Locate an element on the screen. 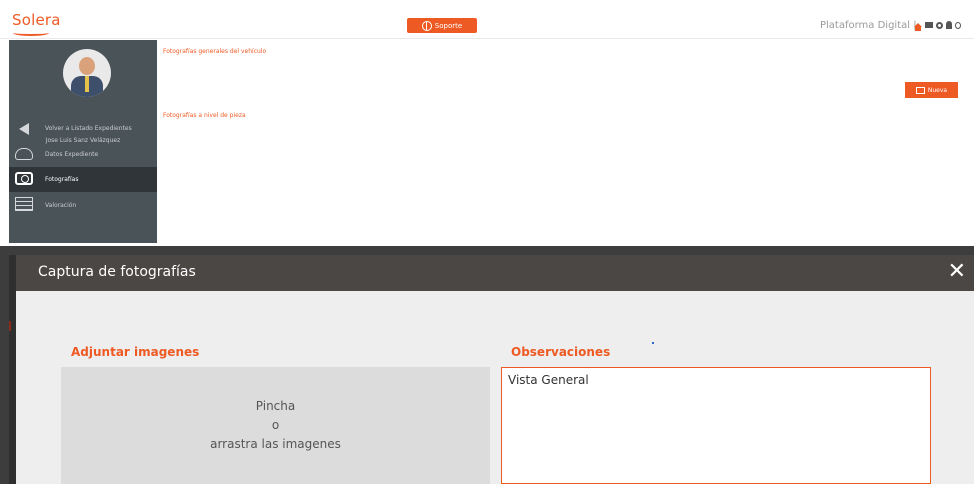 This screenshot has width=974, height=484. top-bar: Solera Soporte Plataforma Digital | is located at coordinates (487, 20).